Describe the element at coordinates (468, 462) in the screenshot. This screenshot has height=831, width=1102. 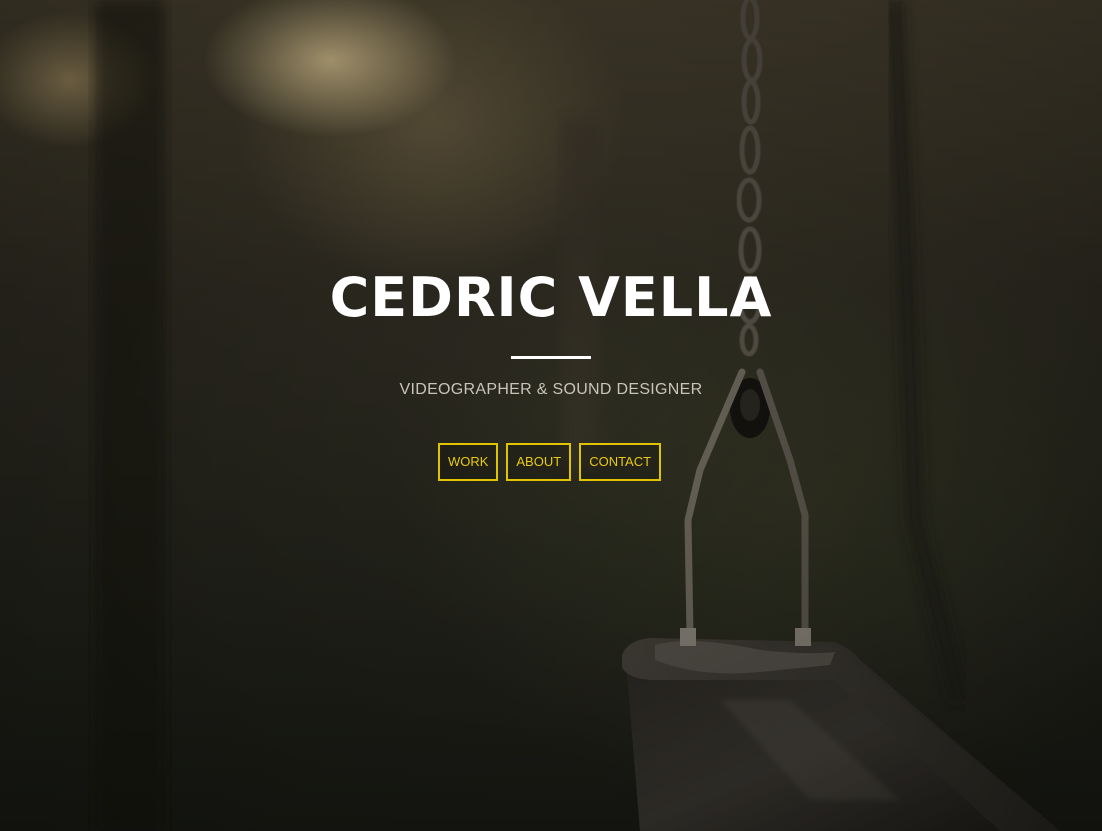
I see `work-button: WORK` at that location.